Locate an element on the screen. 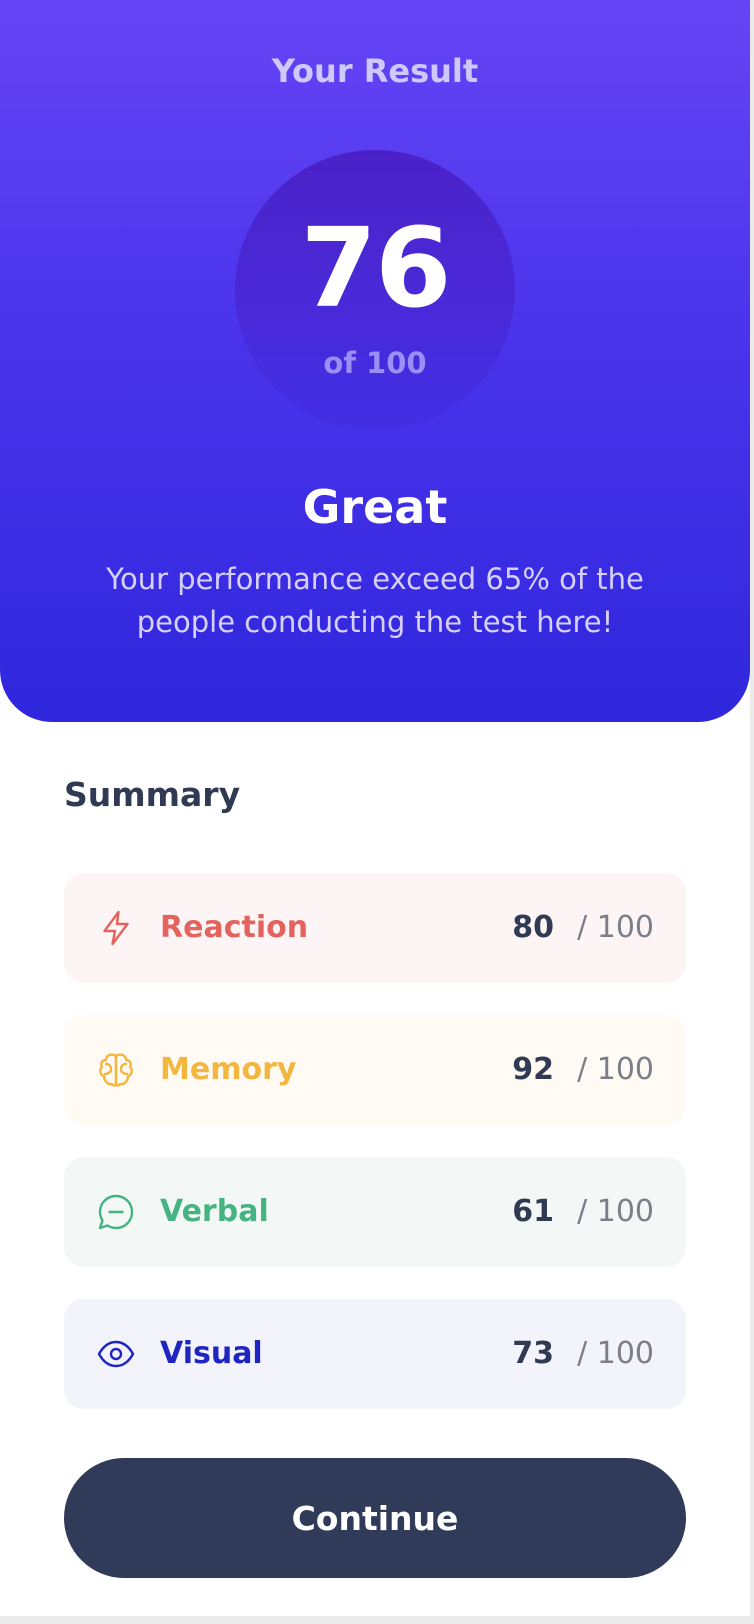  continue-button: Continue is located at coordinates (375, 1518).